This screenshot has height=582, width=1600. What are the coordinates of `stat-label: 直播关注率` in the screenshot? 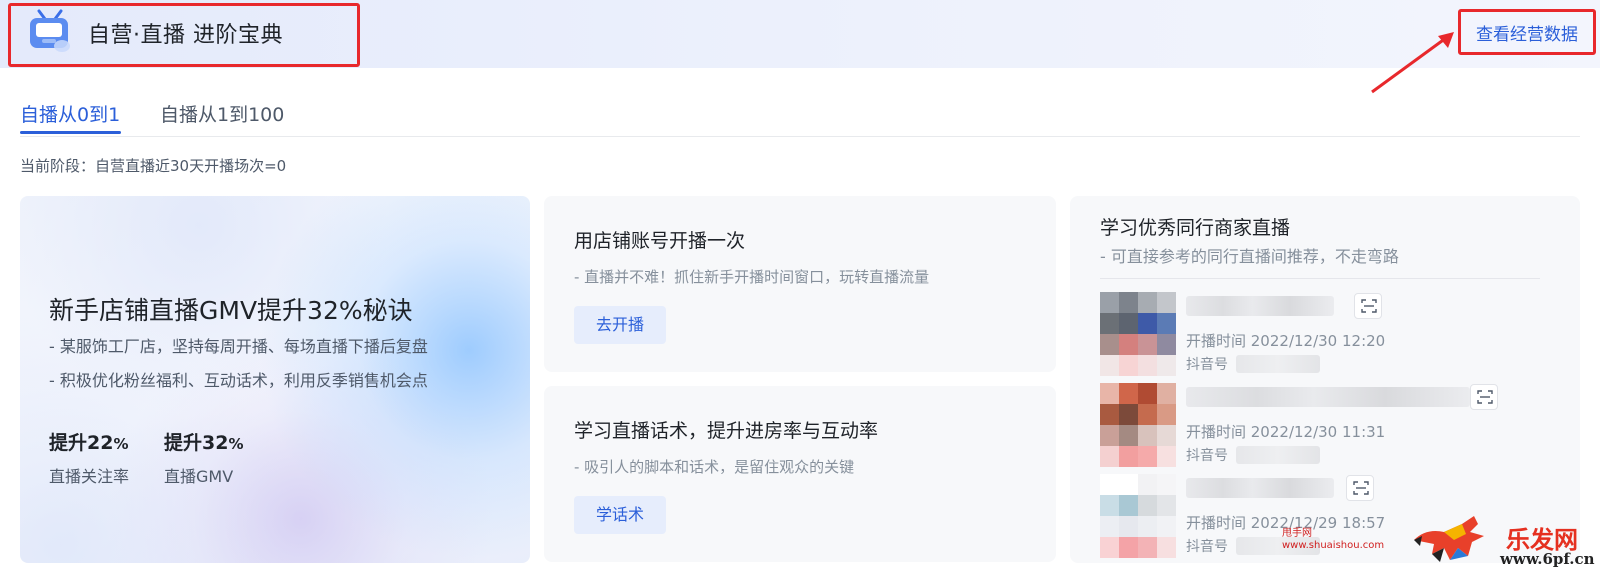 It's located at (89, 476).